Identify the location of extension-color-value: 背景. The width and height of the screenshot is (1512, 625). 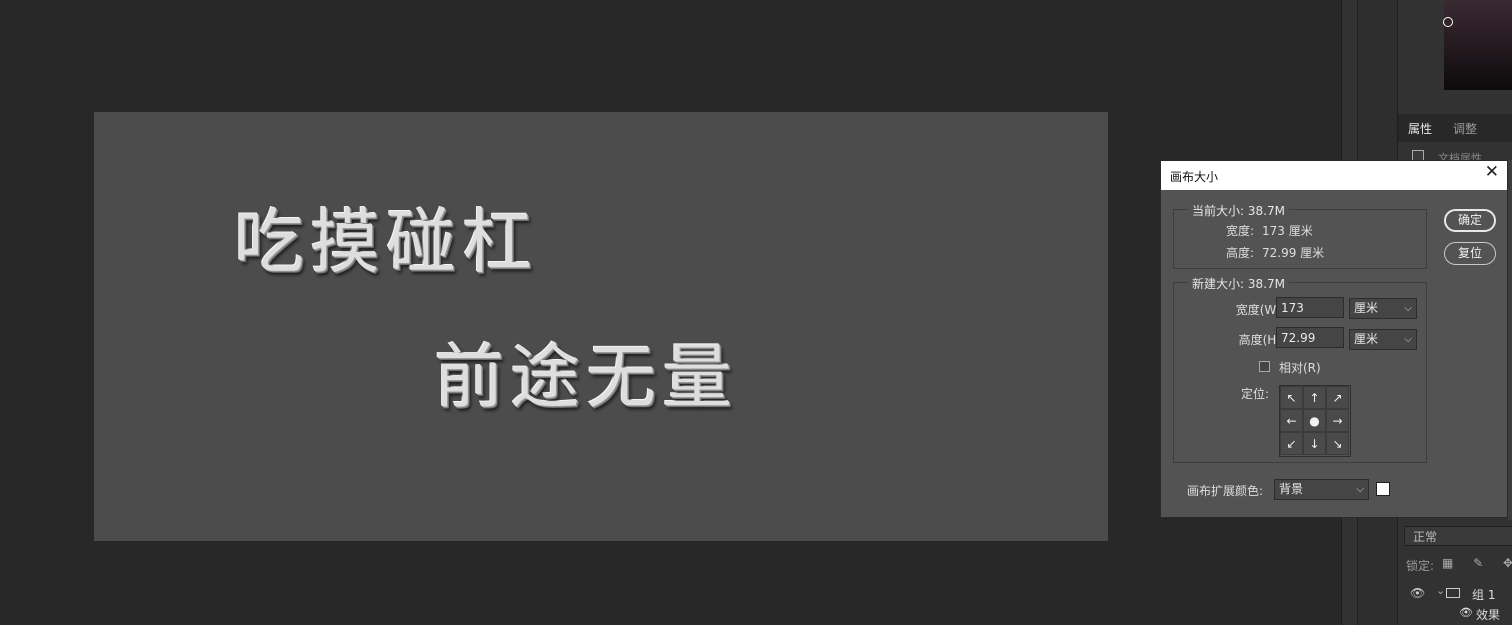
(1291, 489).